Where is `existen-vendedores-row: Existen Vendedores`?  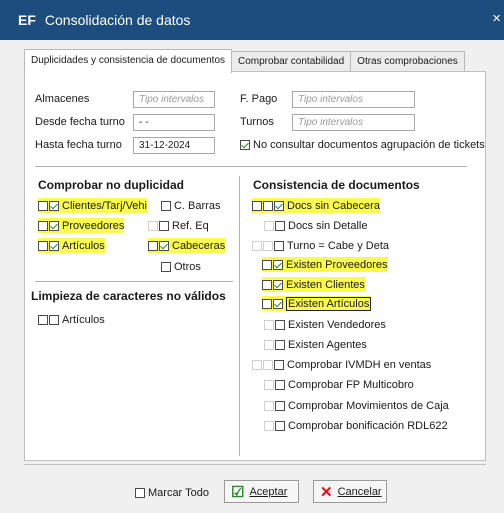
existen-vendedores-row: Existen Vendedores is located at coordinates (325, 324).